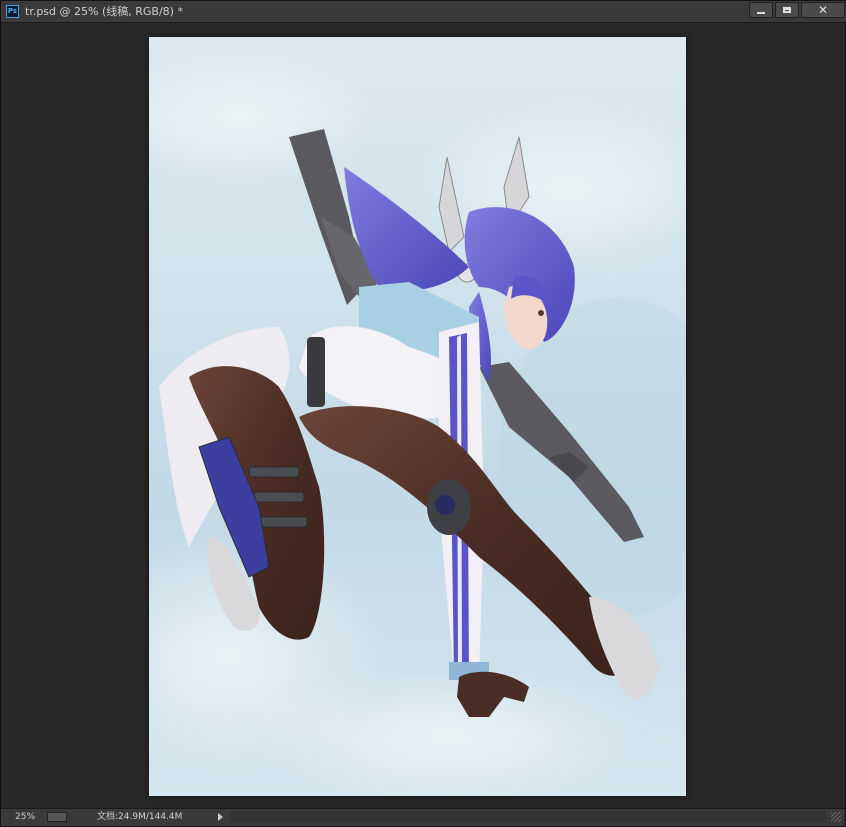  I want to click on photoshop-icon: Ps, so click(12, 11).